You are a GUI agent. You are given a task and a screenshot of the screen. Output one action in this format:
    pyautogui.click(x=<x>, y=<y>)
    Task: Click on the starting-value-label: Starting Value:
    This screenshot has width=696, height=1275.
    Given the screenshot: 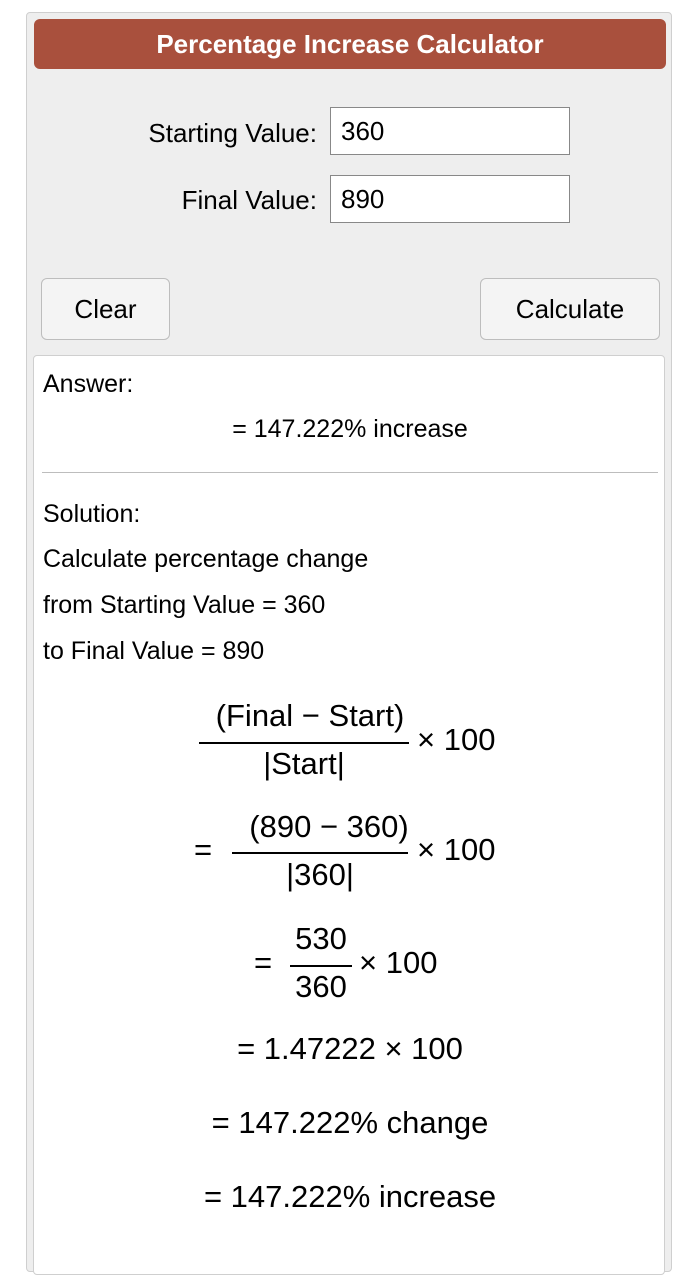 What is the action you would take?
    pyautogui.click(x=232, y=133)
    